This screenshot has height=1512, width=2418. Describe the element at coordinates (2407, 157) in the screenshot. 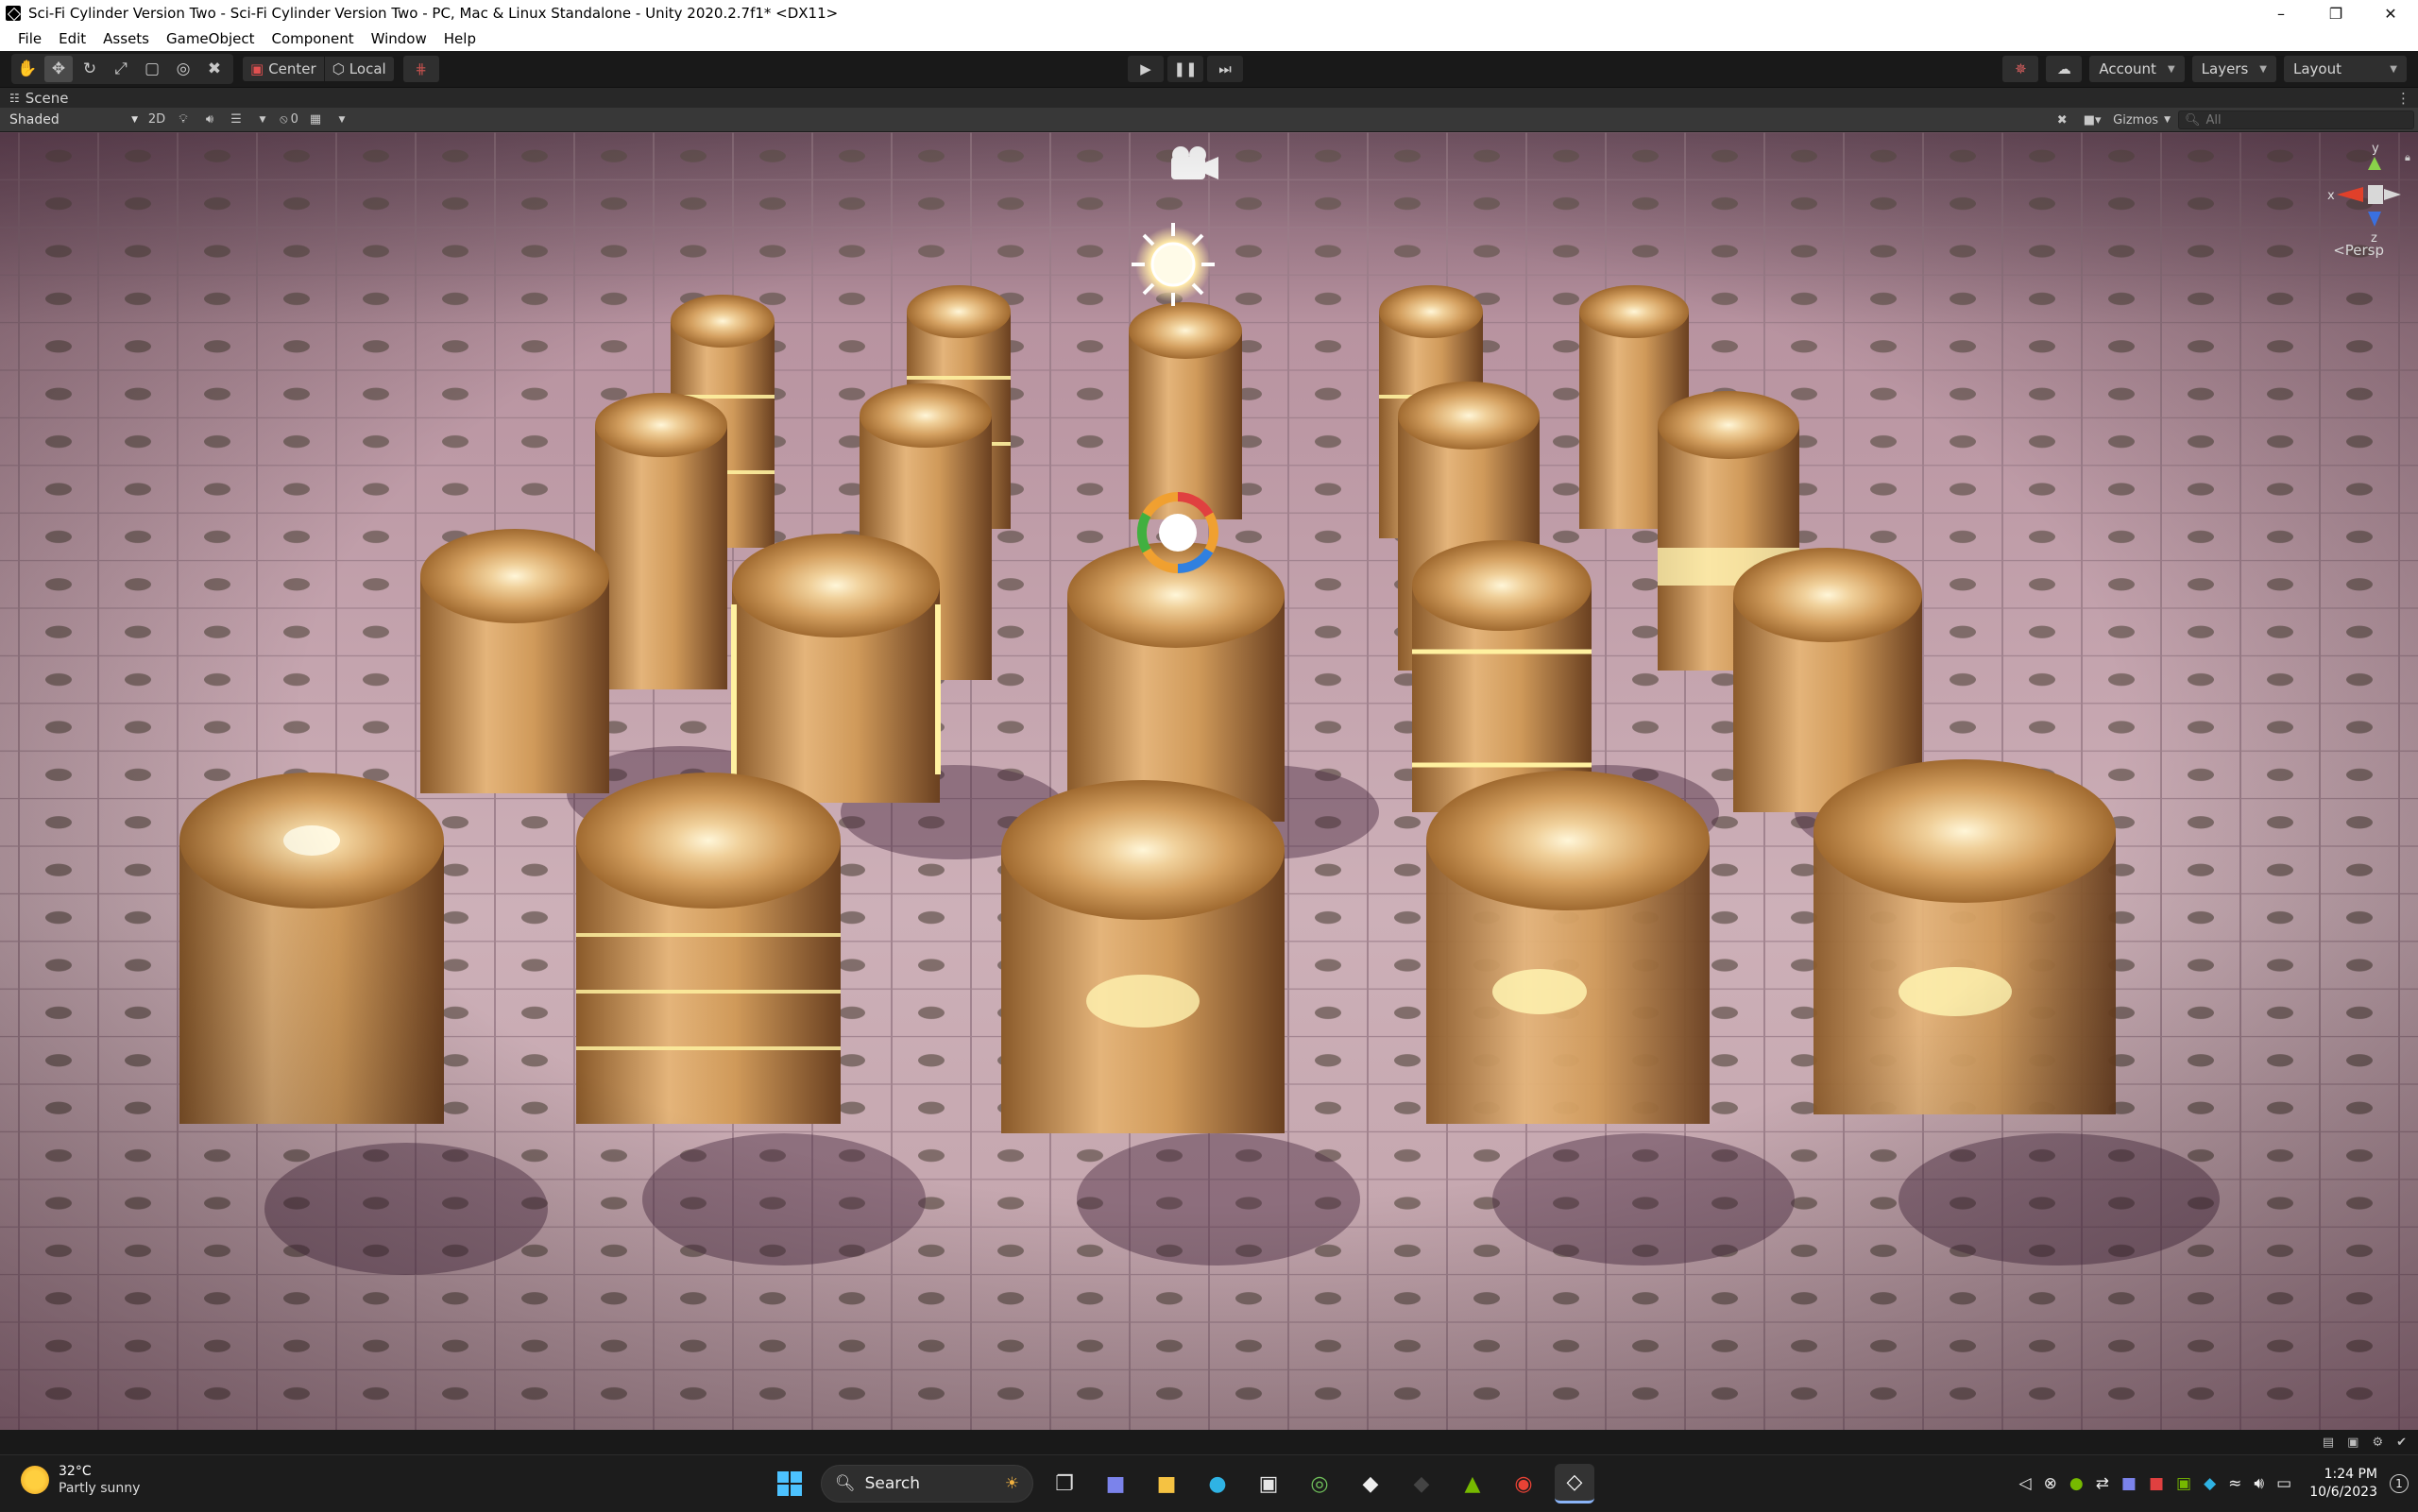

I see `lock-icon: 🔒︎` at that location.